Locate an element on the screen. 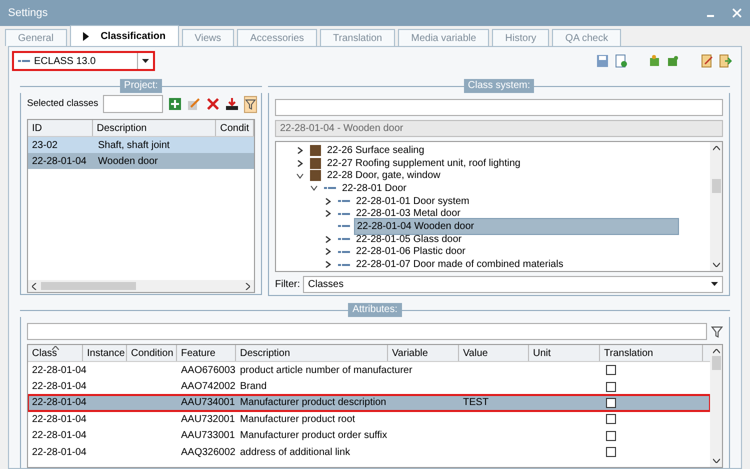  sort-ascending-icon is located at coordinates (55, 348).